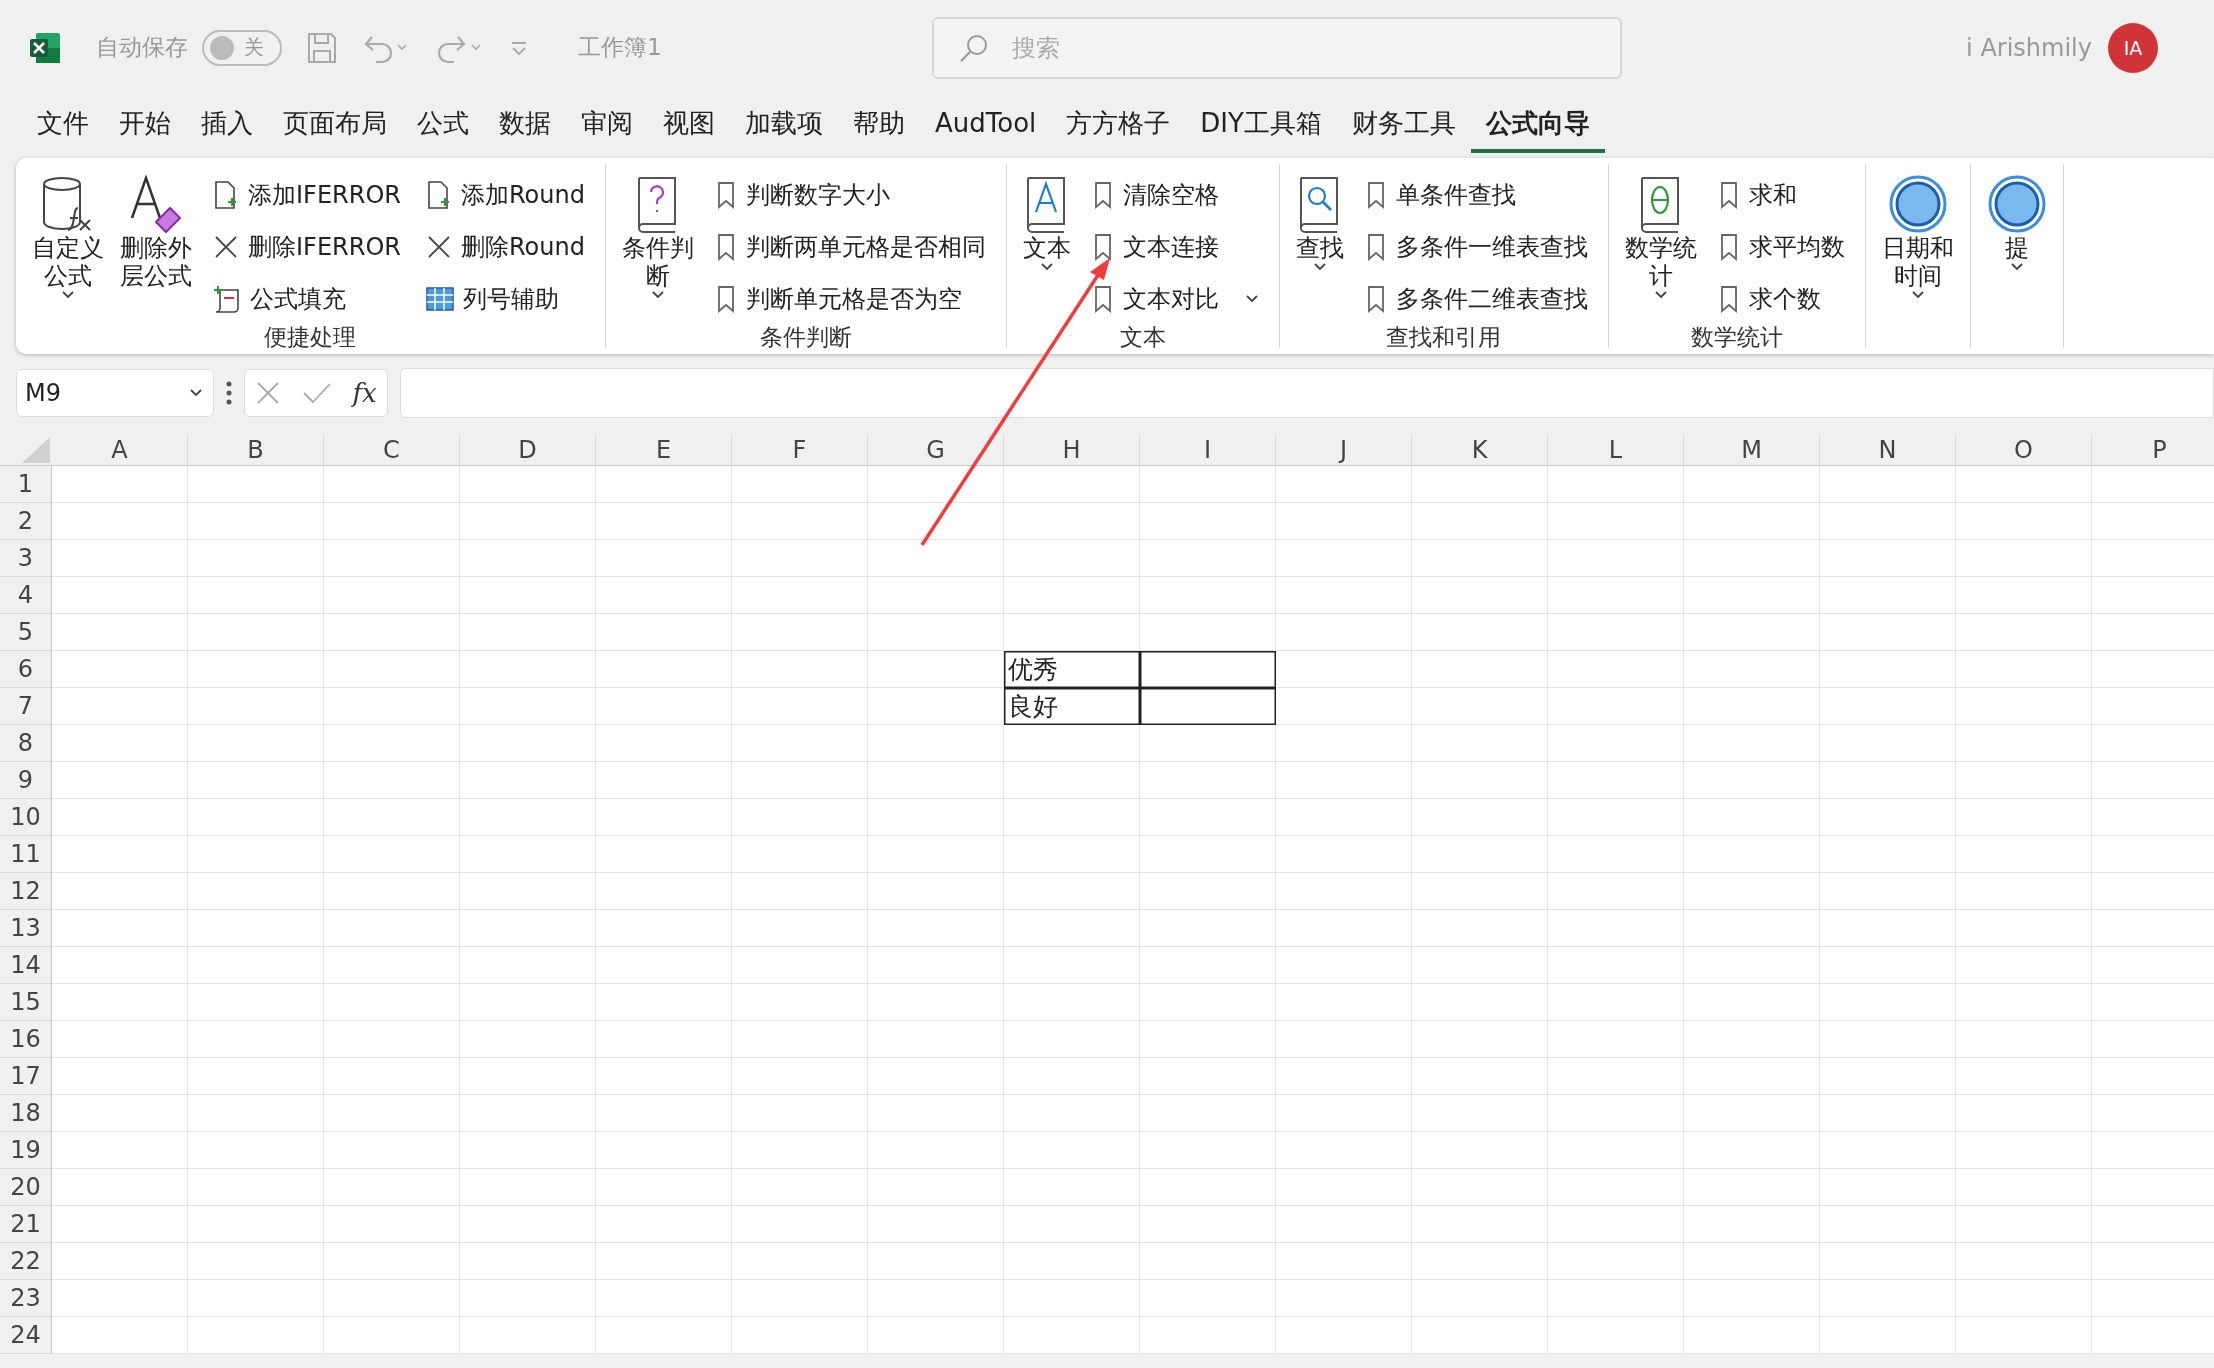 Image resolution: width=2214 pixels, height=1368 pixels. Describe the element at coordinates (26, 1039) in the screenshot. I see `row-header: 16` at that location.